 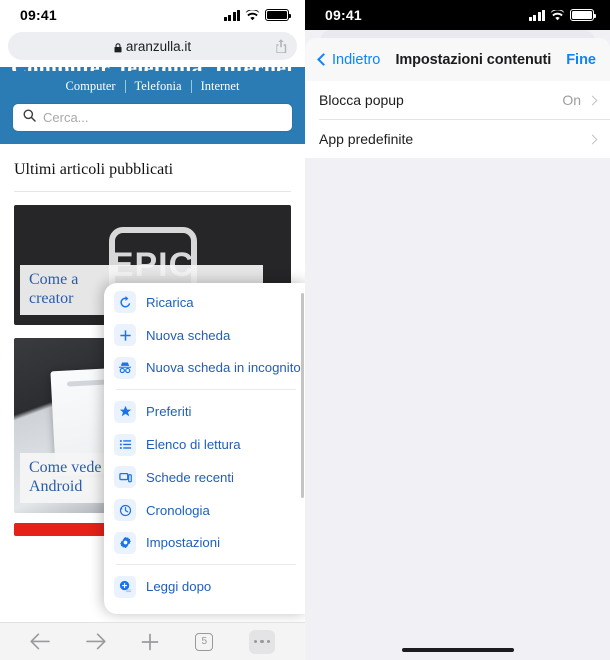 I want to click on history-clock-icon, so click(x=125, y=510).